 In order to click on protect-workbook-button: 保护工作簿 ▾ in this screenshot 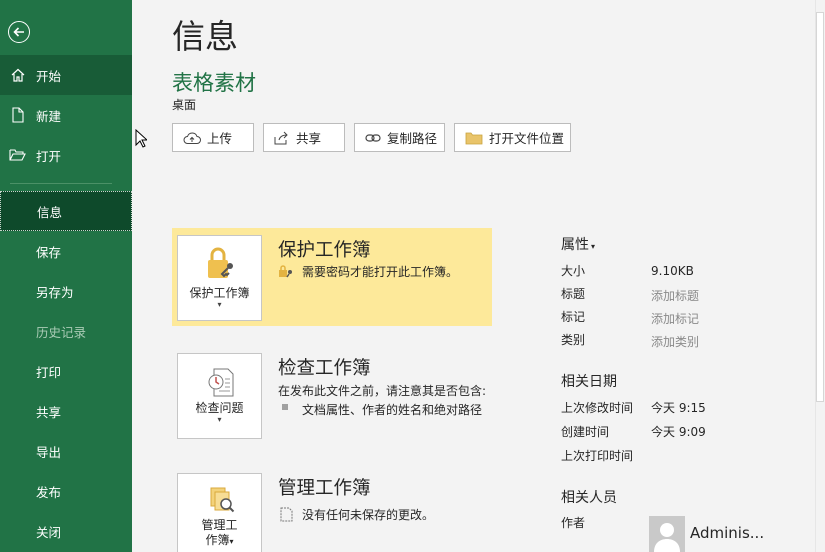, I will do `click(219, 278)`.